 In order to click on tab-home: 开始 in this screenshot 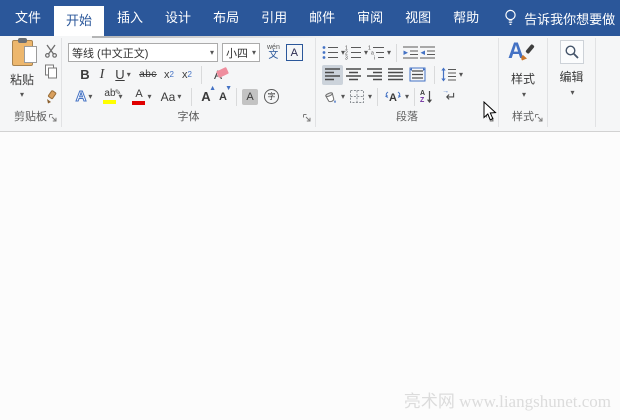, I will do `click(79, 21)`.